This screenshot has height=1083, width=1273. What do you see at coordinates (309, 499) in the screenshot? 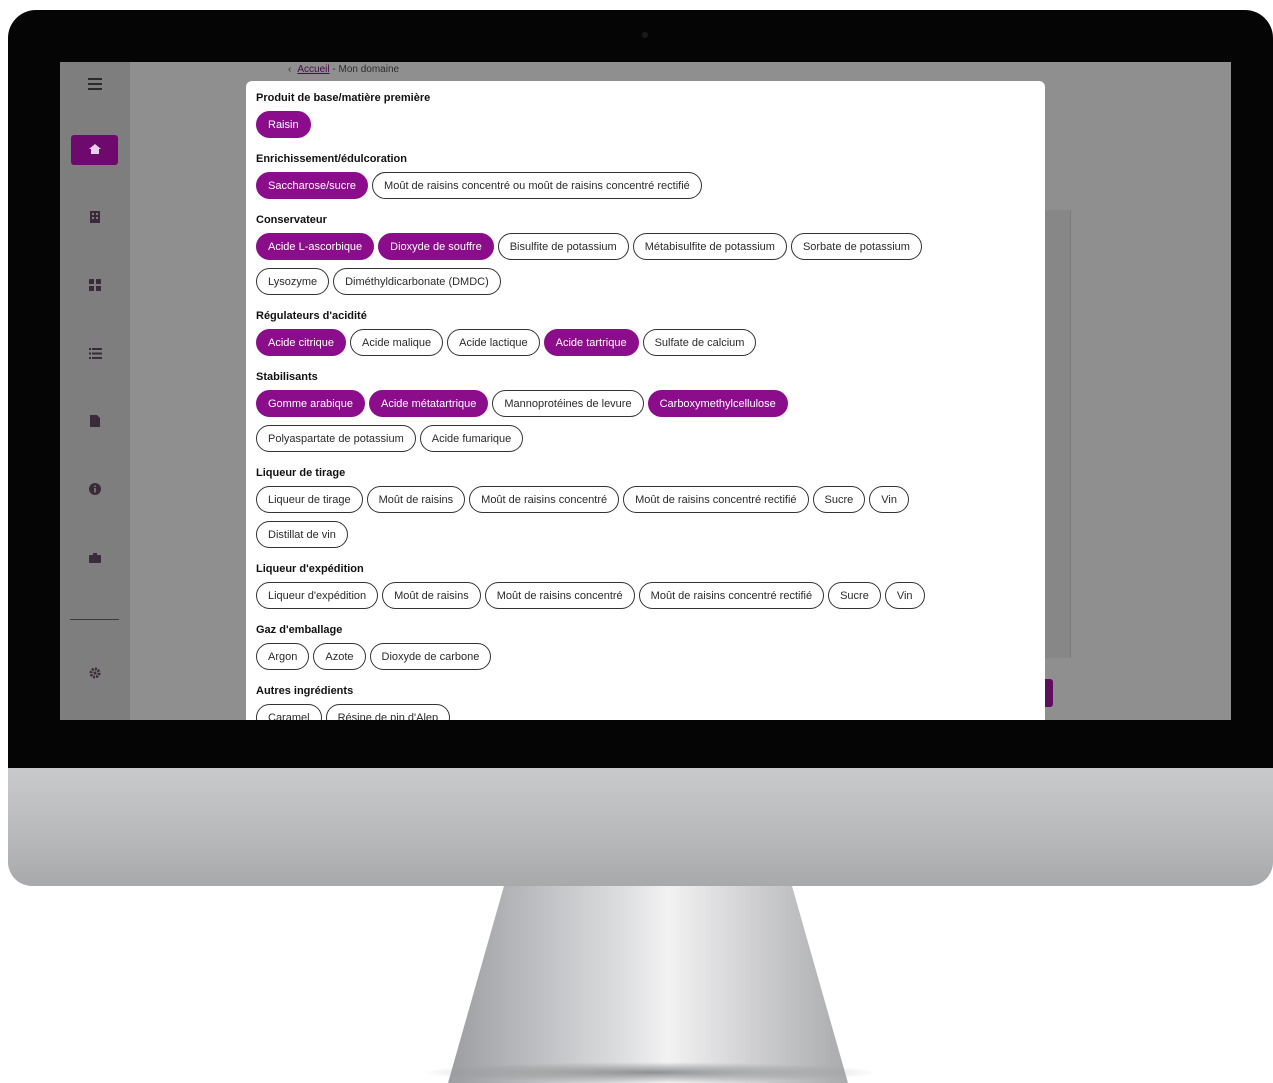
I see `ingredient-chip: Liqueur de tirage` at bounding box center [309, 499].